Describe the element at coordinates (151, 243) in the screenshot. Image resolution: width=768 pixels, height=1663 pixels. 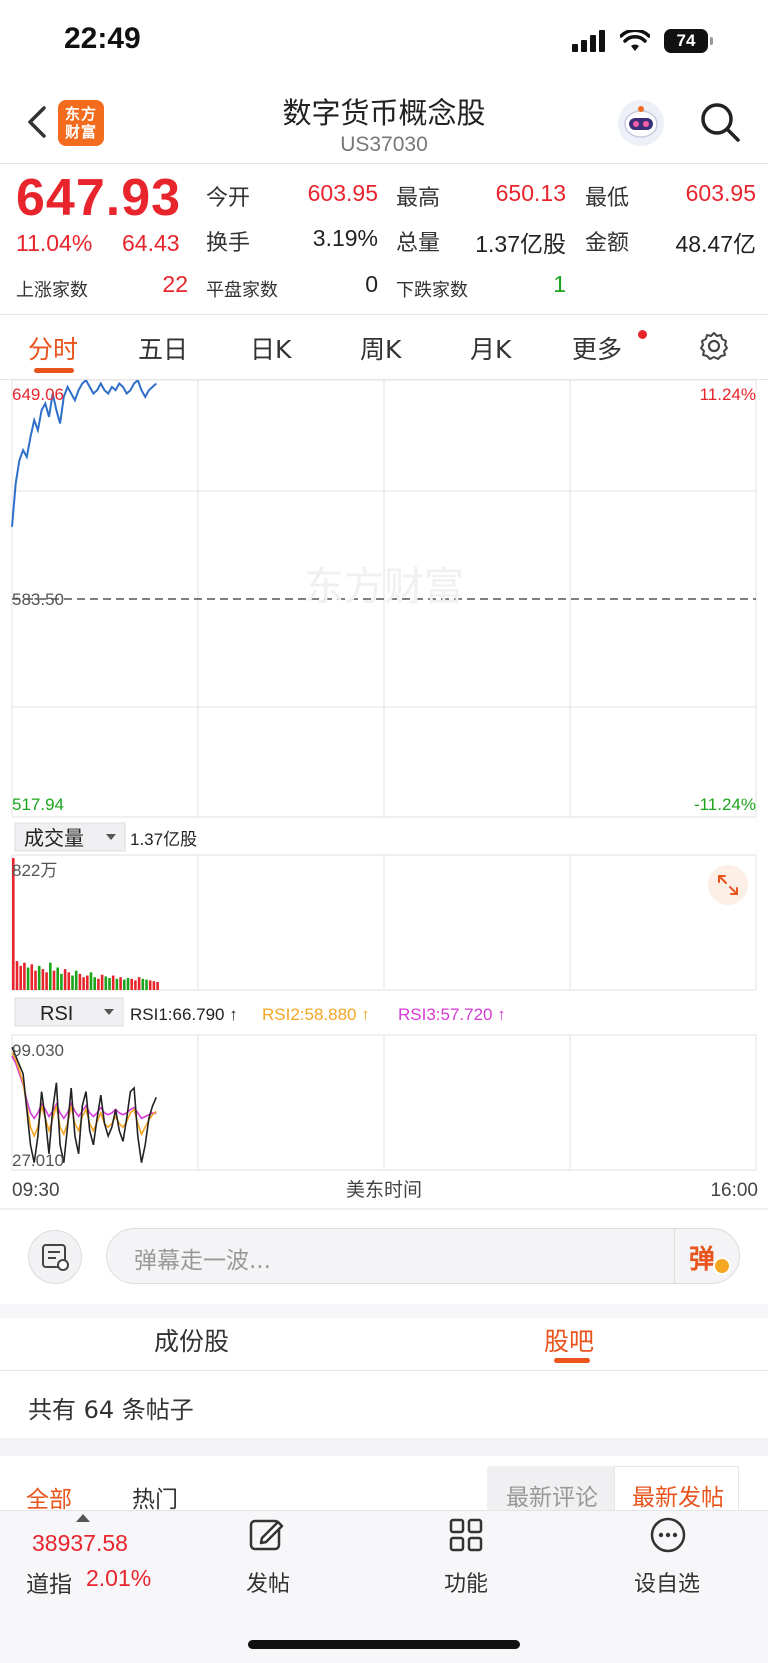
I see `change-amount: 64.43` at that location.